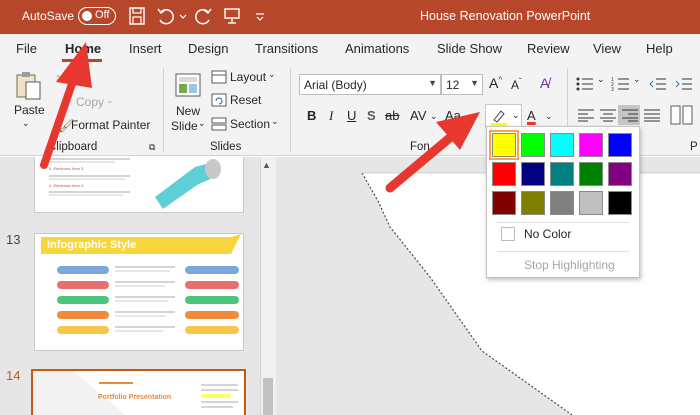  What do you see at coordinates (392, 115) in the screenshot?
I see `strikethrough-icon: ab` at bounding box center [392, 115].